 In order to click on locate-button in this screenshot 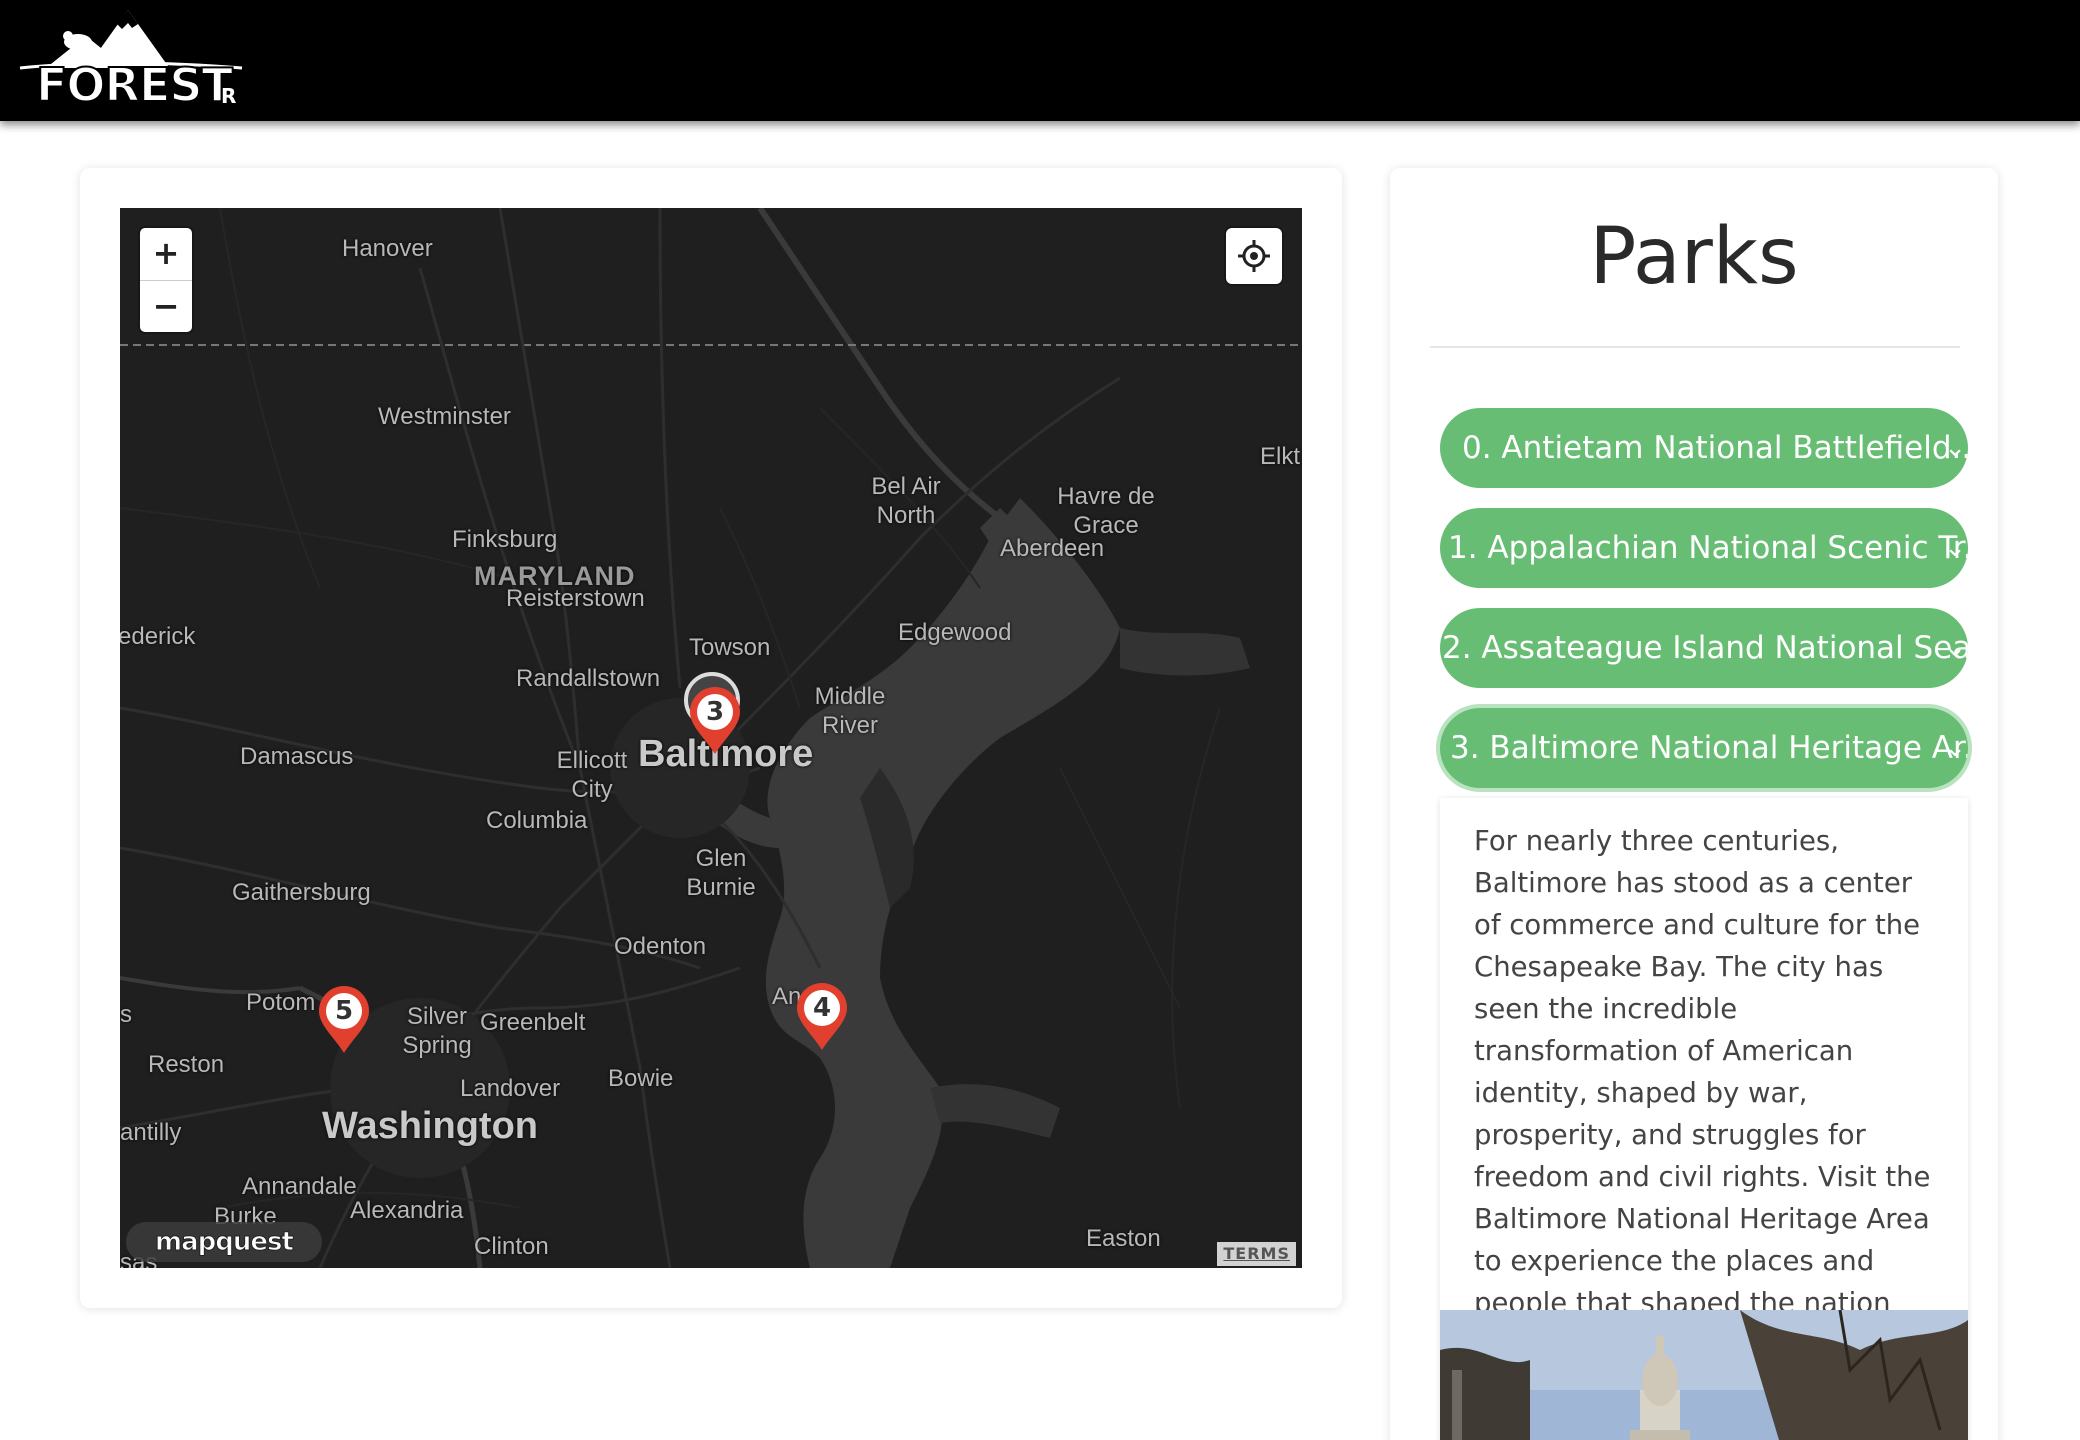, I will do `click(1254, 256)`.